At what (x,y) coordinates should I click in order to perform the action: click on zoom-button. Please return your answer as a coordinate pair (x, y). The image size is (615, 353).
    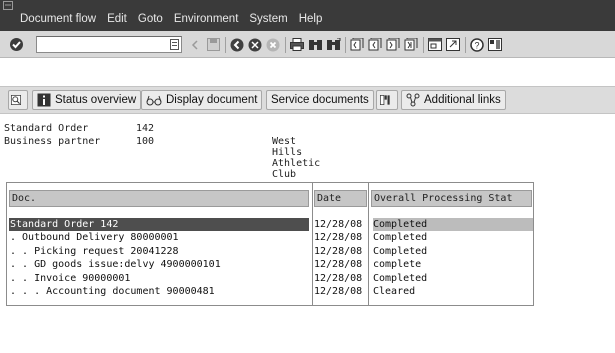
    Looking at the image, I should click on (18, 100).